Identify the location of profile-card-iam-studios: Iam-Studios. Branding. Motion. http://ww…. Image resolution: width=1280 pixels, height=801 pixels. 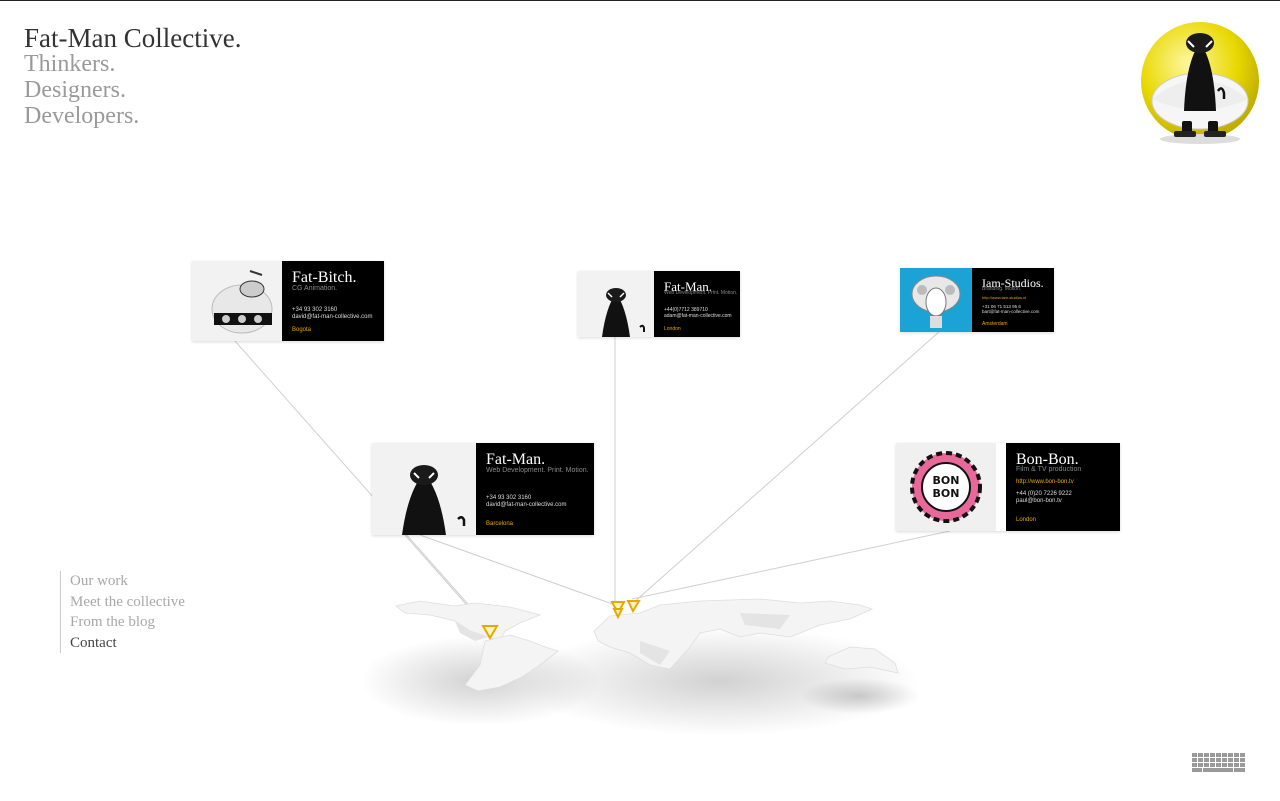
(977, 300).